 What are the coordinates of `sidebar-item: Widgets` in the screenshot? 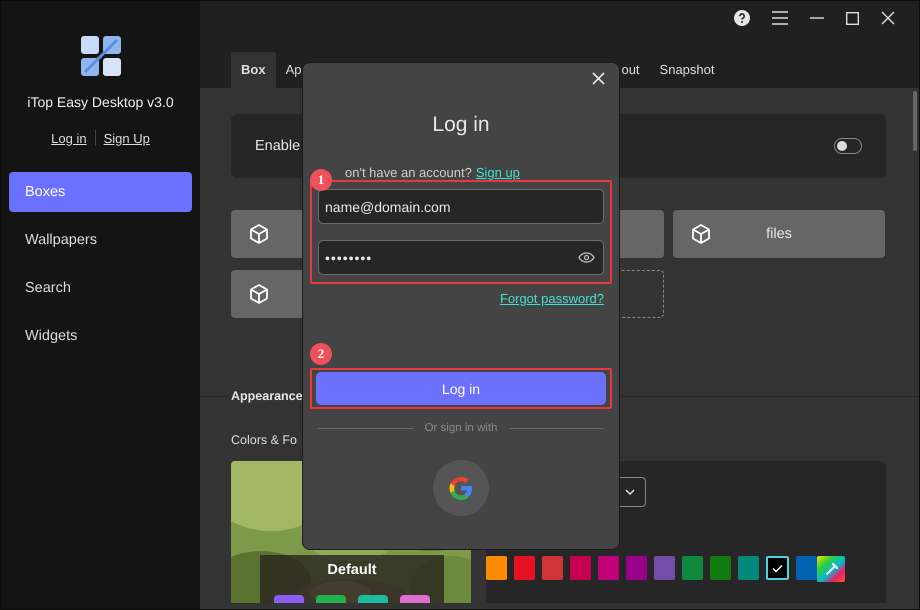 It's located at (100, 336).